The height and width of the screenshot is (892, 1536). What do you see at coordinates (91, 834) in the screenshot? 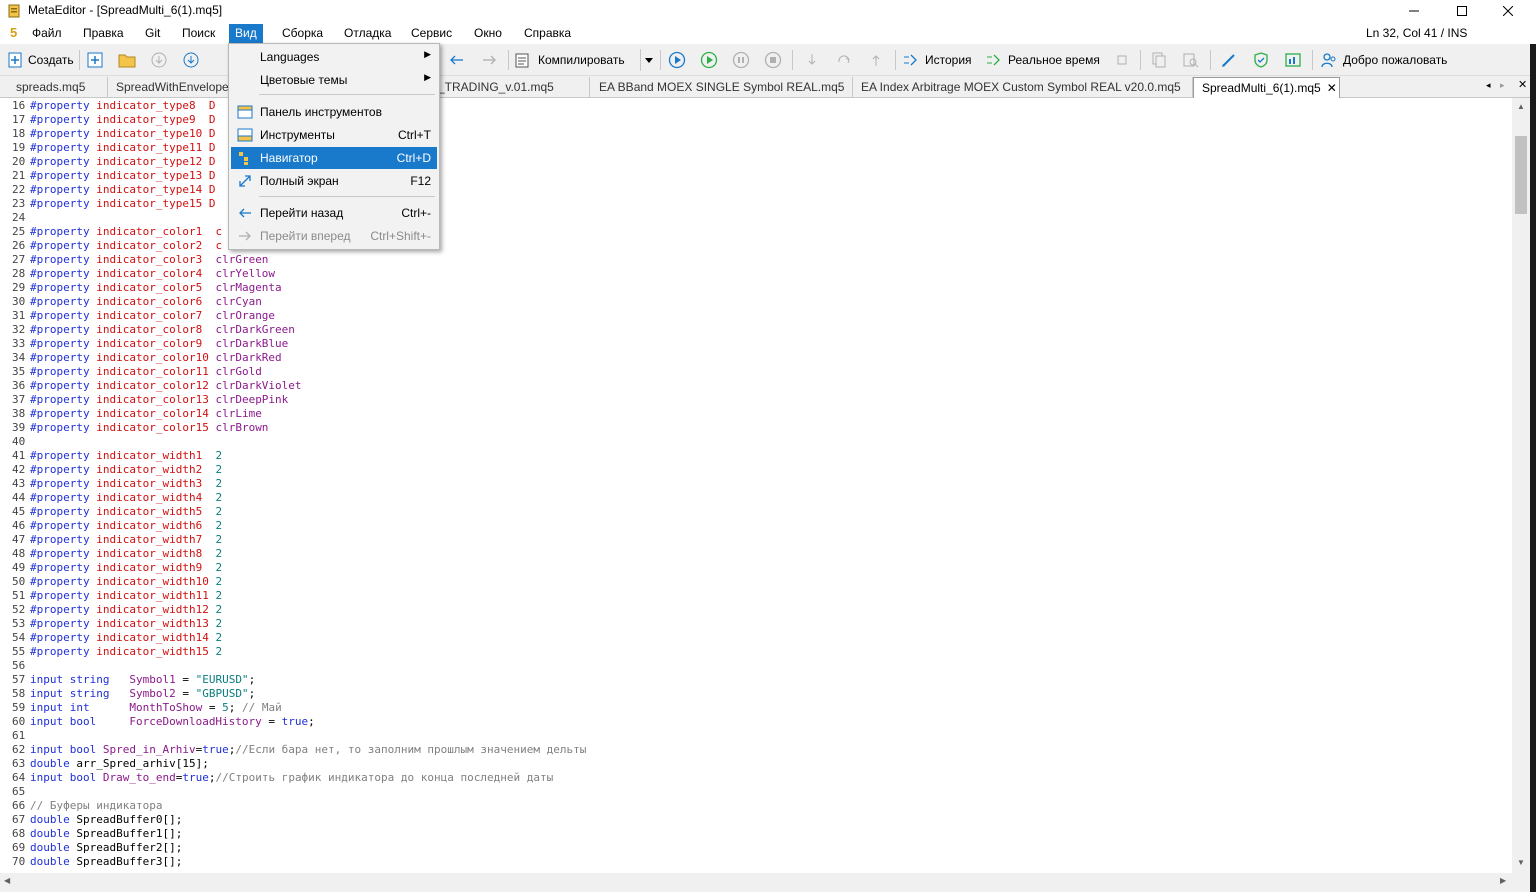
I see `code-line: 68 double SpreadBuffer1[];` at bounding box center [91, 834].